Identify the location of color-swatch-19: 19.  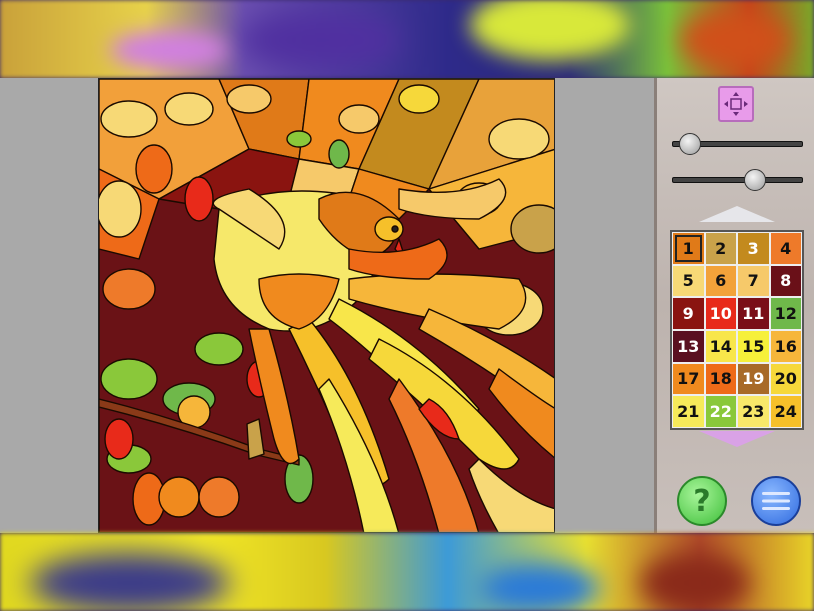
(753, 379).